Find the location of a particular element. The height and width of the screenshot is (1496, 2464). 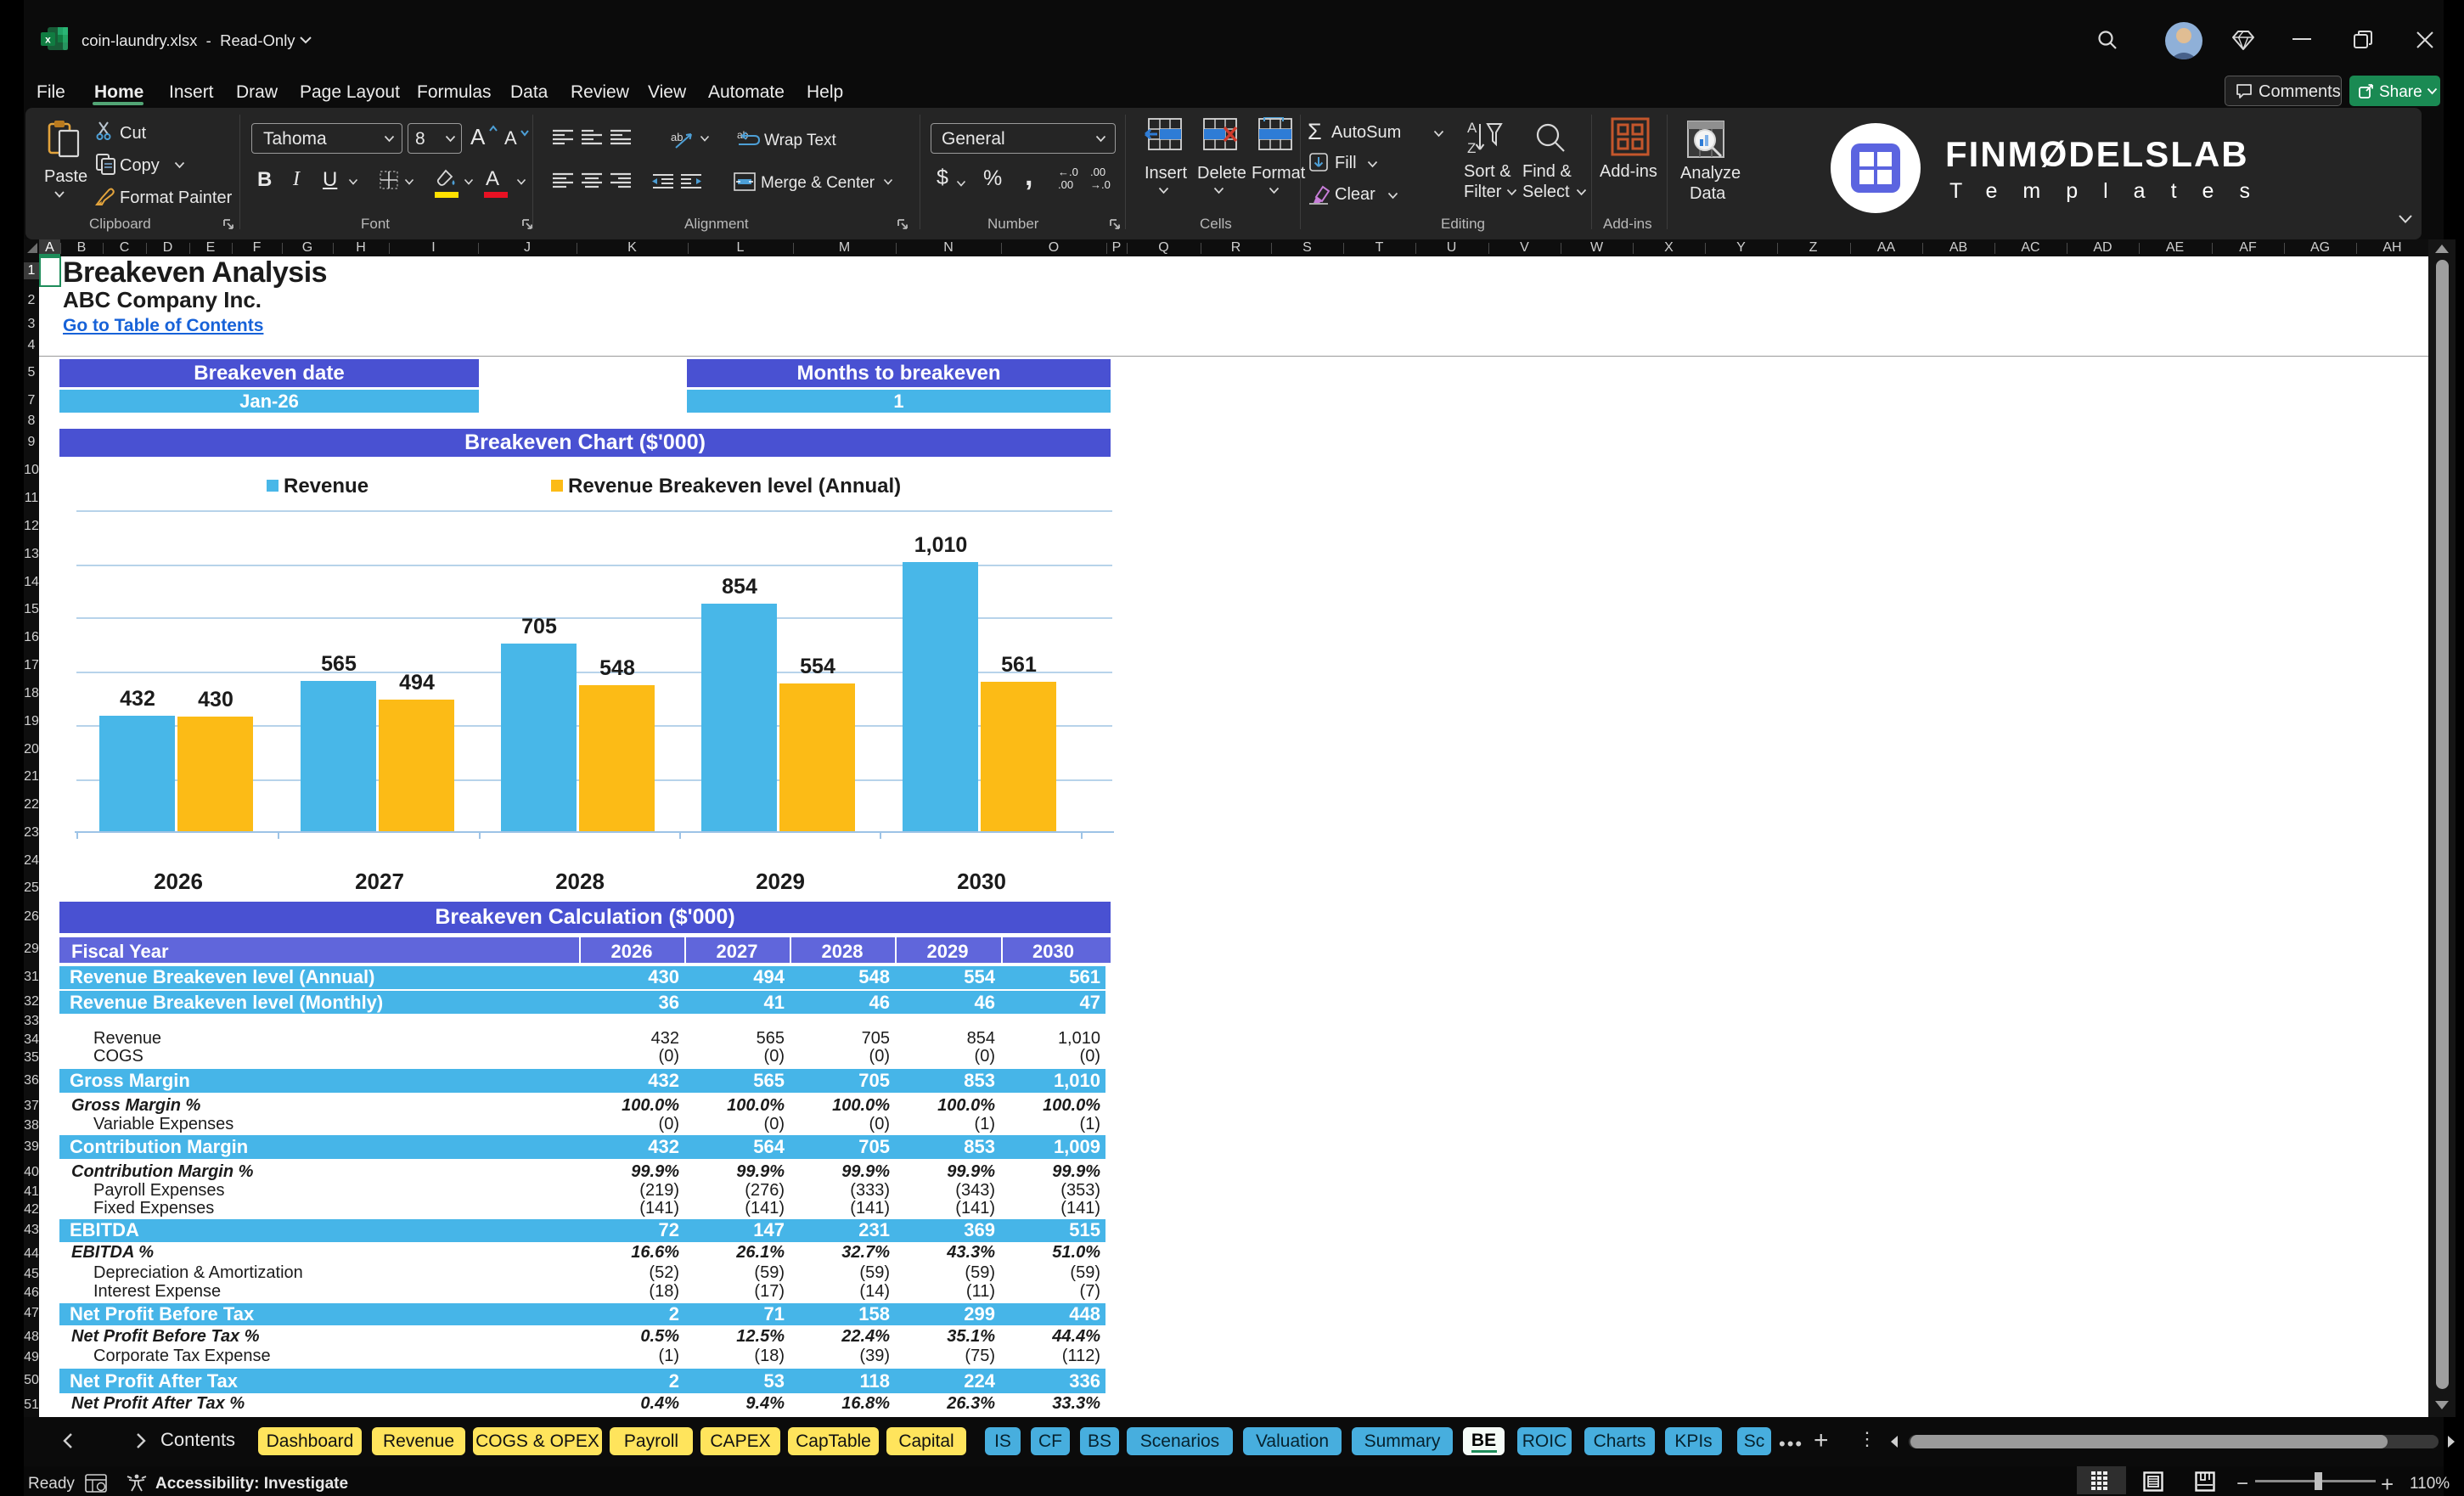

svg-text: Z is located at coordinates (1471, 148).